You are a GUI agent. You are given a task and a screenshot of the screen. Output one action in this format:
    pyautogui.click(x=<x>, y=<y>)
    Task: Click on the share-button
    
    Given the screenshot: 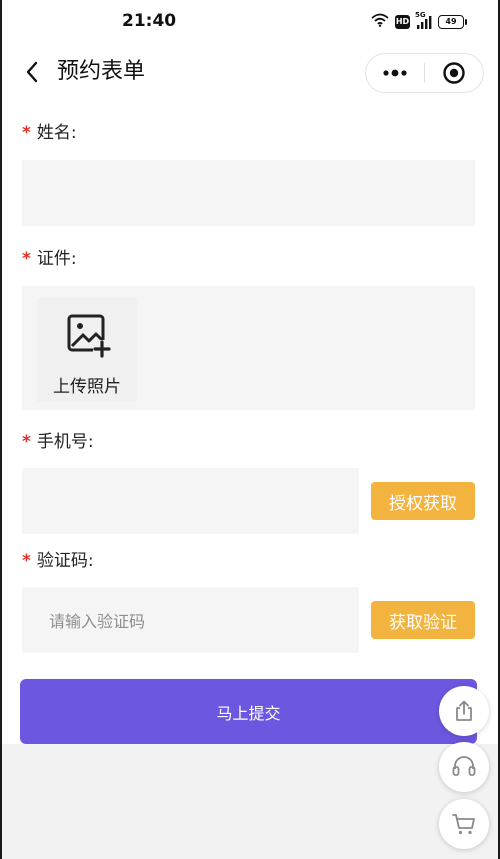 What is the action you would take?
    pyautogui.click(x=464, y=711)
    